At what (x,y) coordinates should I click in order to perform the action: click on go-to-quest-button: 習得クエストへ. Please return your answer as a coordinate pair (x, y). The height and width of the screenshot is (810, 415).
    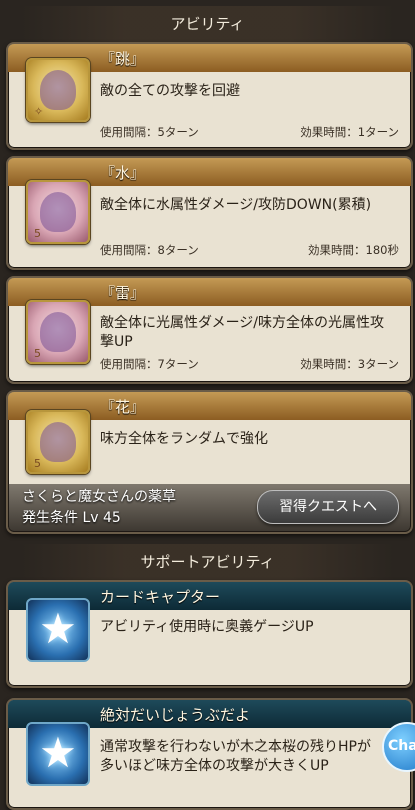
    Looking at the image, I should click on (328, 507).